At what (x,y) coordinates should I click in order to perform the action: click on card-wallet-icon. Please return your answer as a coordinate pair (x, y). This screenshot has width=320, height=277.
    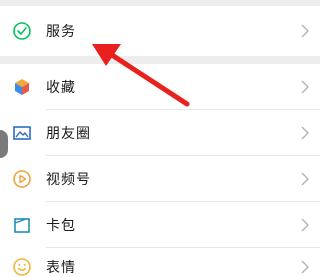
    Looking at the image, I should click on (22, 225).